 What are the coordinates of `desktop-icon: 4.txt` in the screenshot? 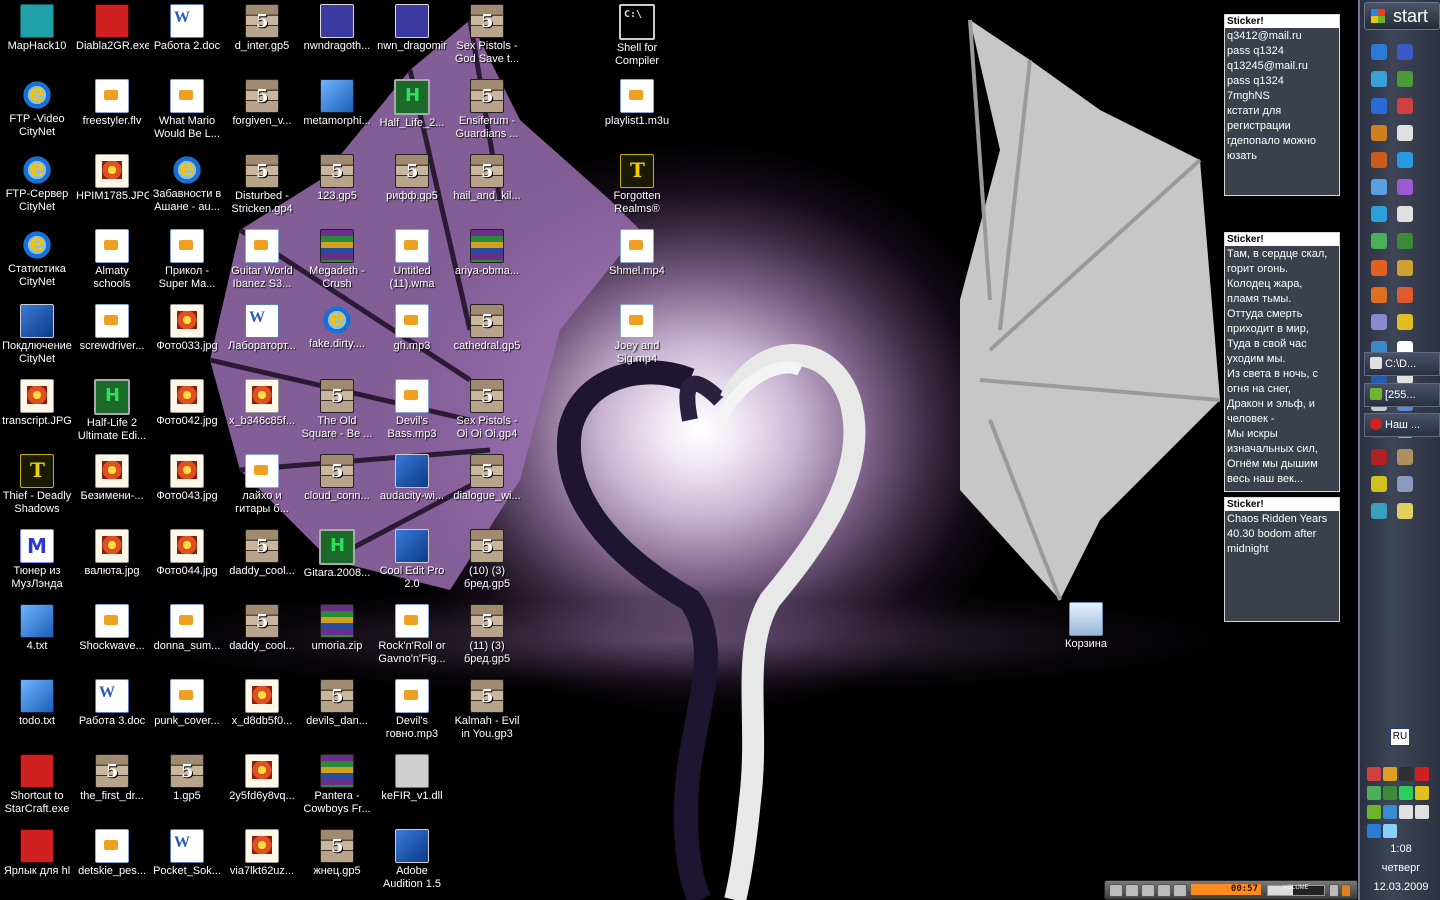 It's located at (37, 635).